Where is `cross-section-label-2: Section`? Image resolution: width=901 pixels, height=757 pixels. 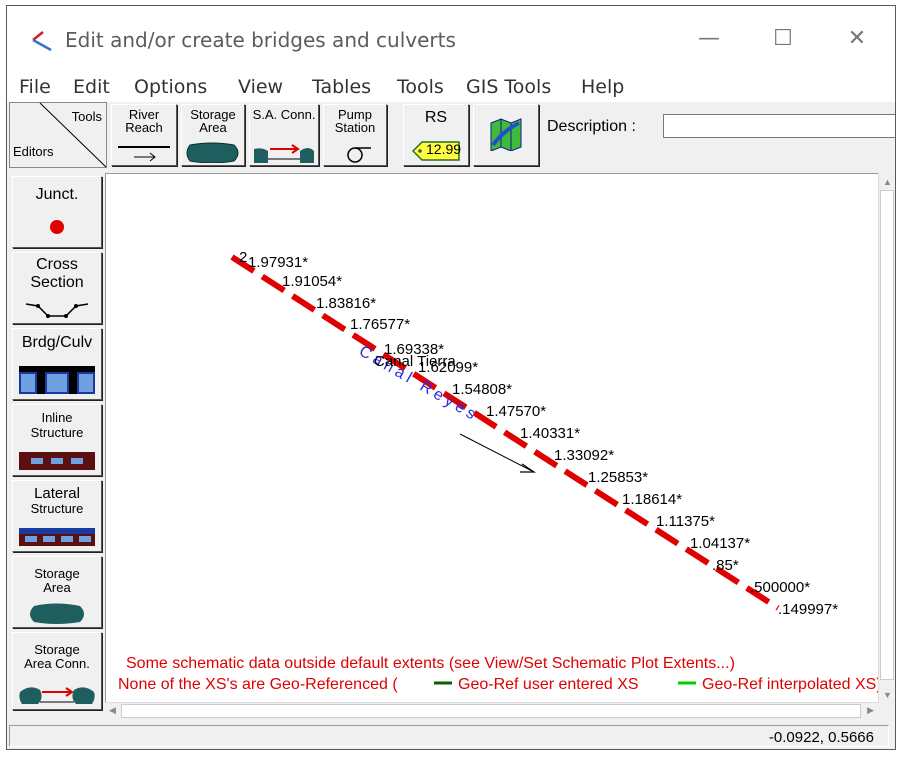
cross-section-label-2: Section is located at coordinates (57, 282).